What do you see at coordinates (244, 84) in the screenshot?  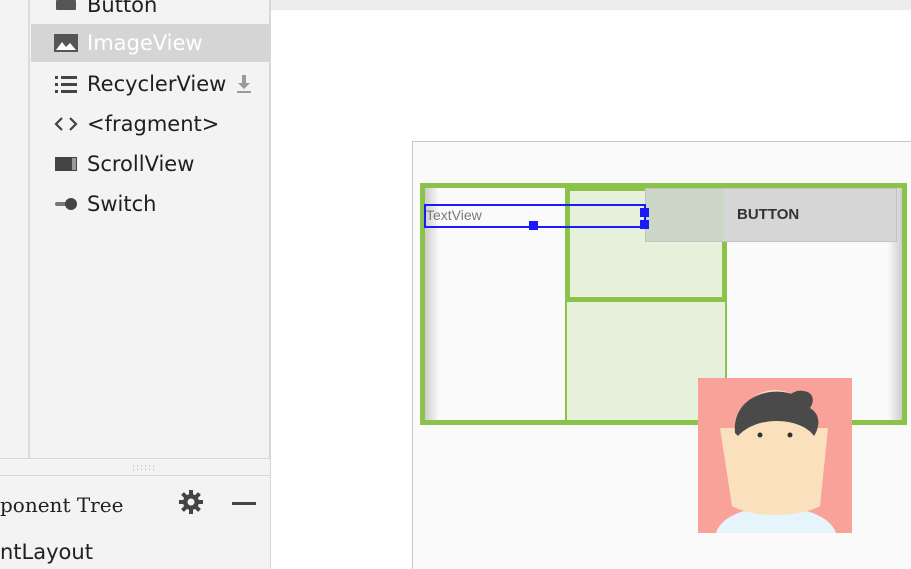 I see `download-icon` at bounding box center [244, 84].